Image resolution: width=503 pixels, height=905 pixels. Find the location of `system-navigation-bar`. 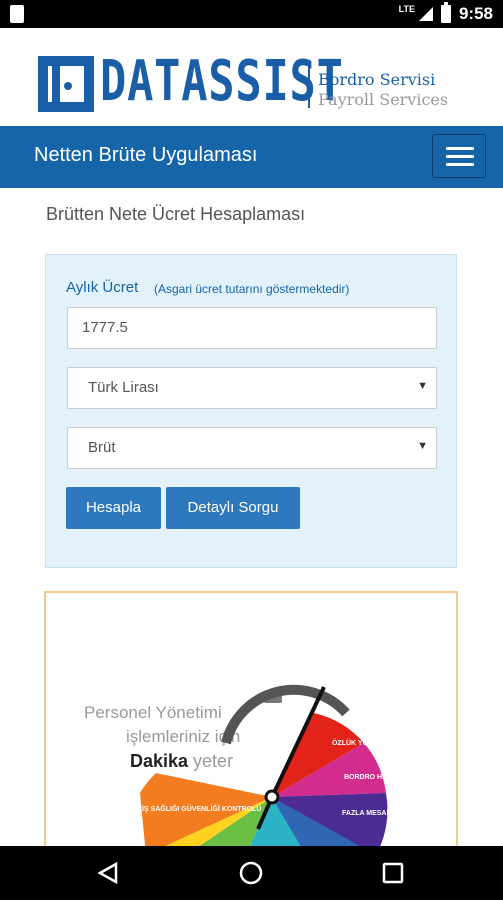

system-navigation-bar is located at coordinates (251, 873).